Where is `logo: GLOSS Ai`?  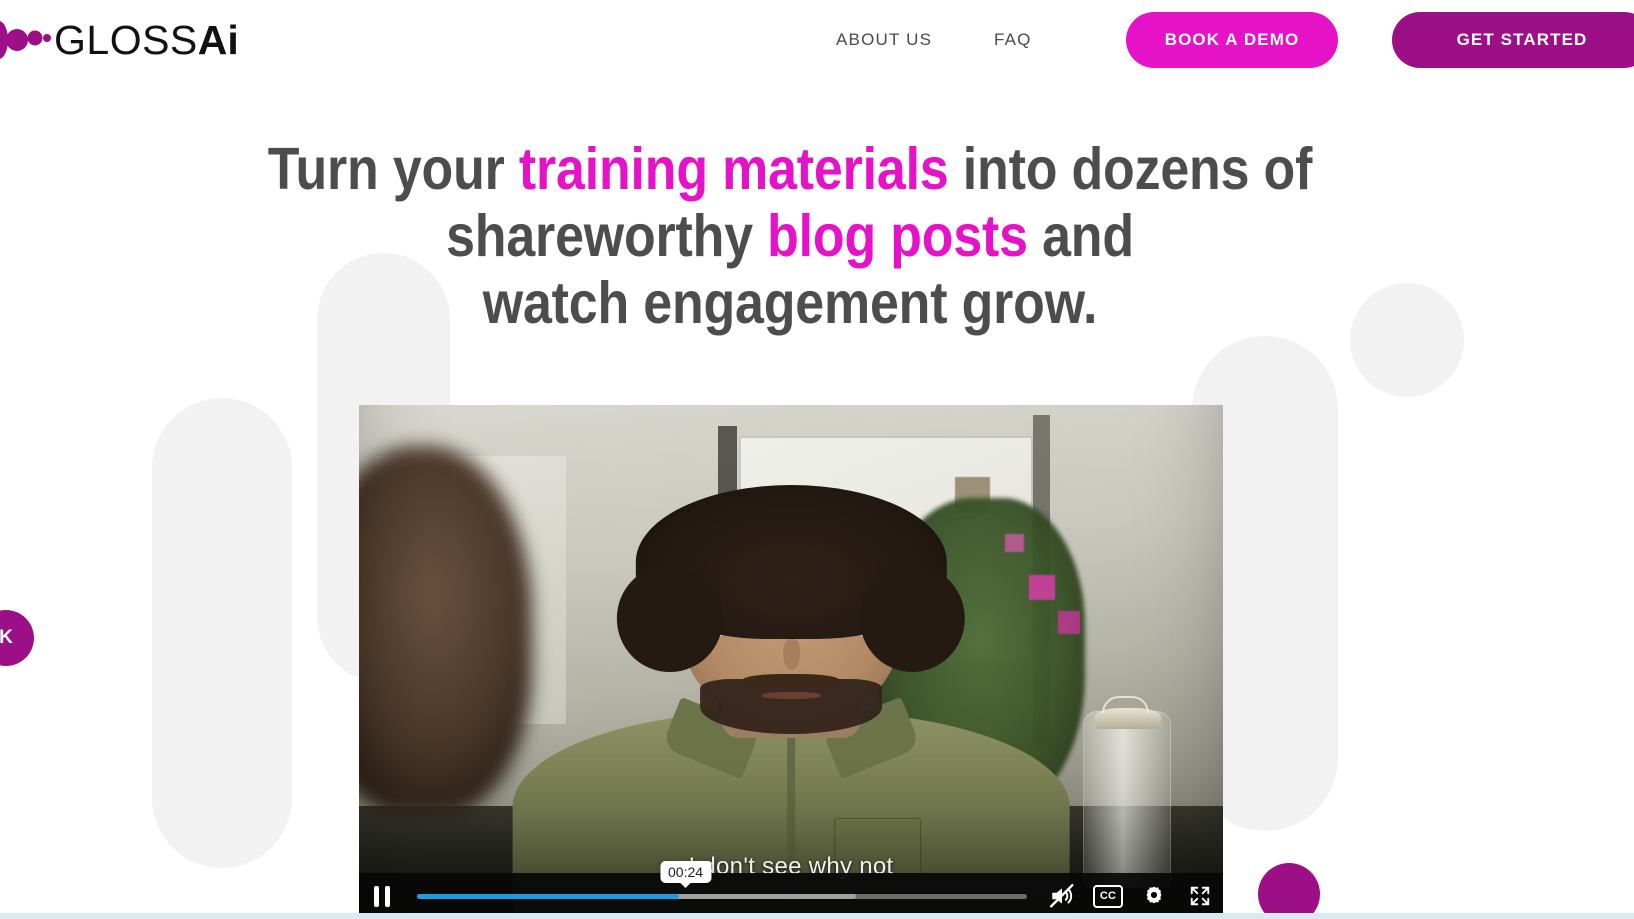 logo: GLOSS Ai is located at coordinates (119, 40).